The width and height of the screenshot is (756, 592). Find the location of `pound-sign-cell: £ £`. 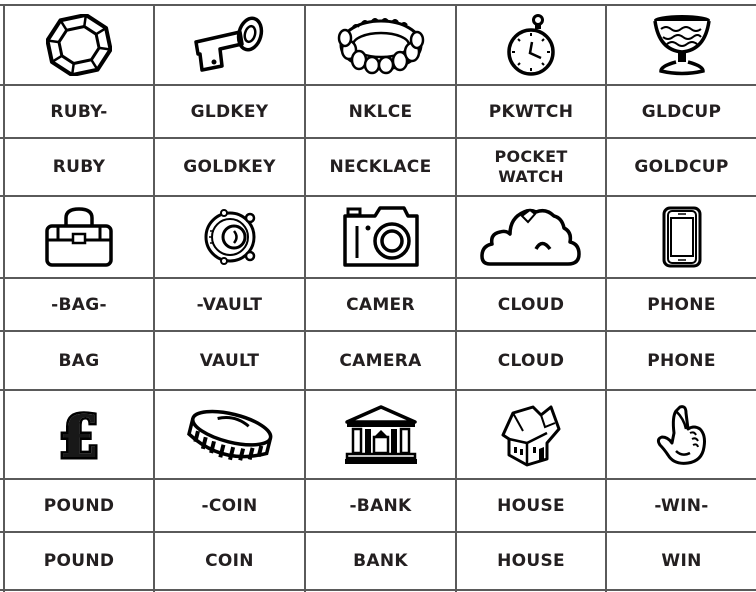

pound-sign-cell: £ £ is located at coordinates (79, 434).